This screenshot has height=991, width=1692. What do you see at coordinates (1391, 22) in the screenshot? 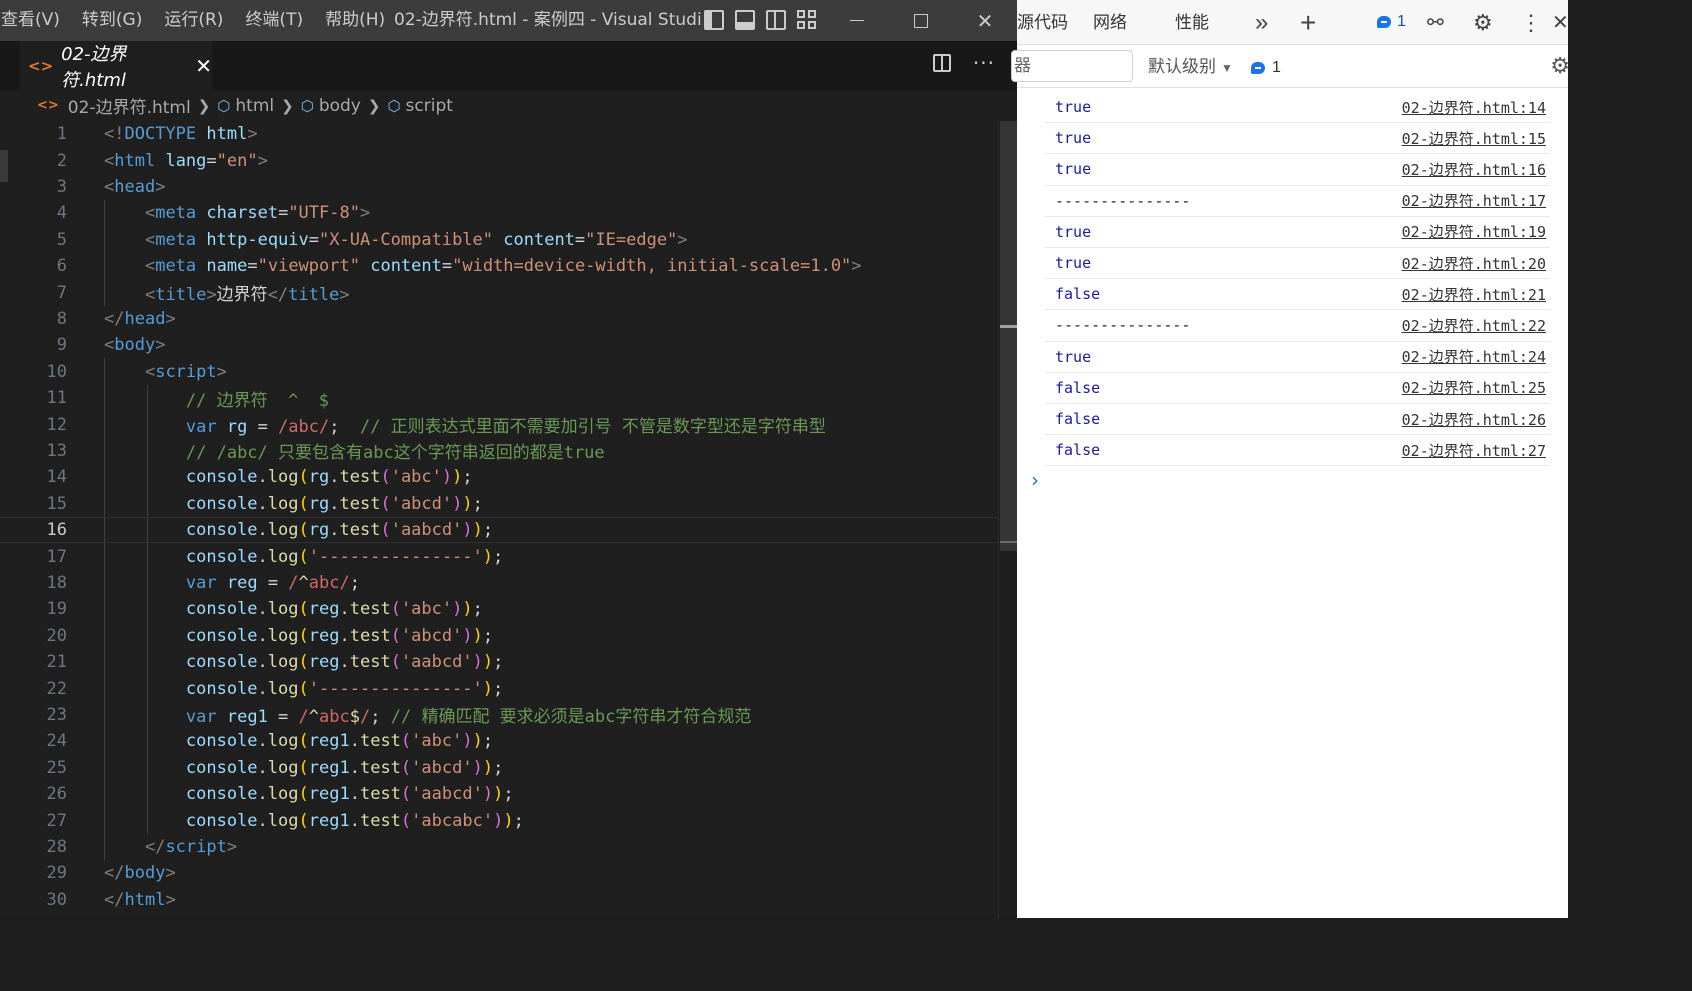
I see `issues-badge: 1` at bounding box center [1391, 22].